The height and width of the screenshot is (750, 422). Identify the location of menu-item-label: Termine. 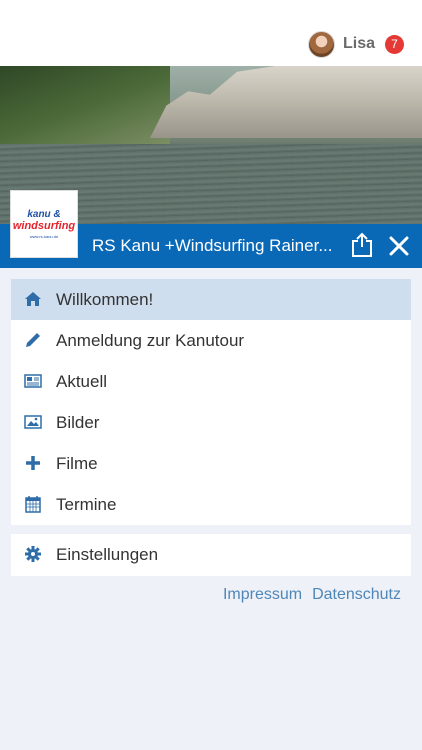
(86, 504).